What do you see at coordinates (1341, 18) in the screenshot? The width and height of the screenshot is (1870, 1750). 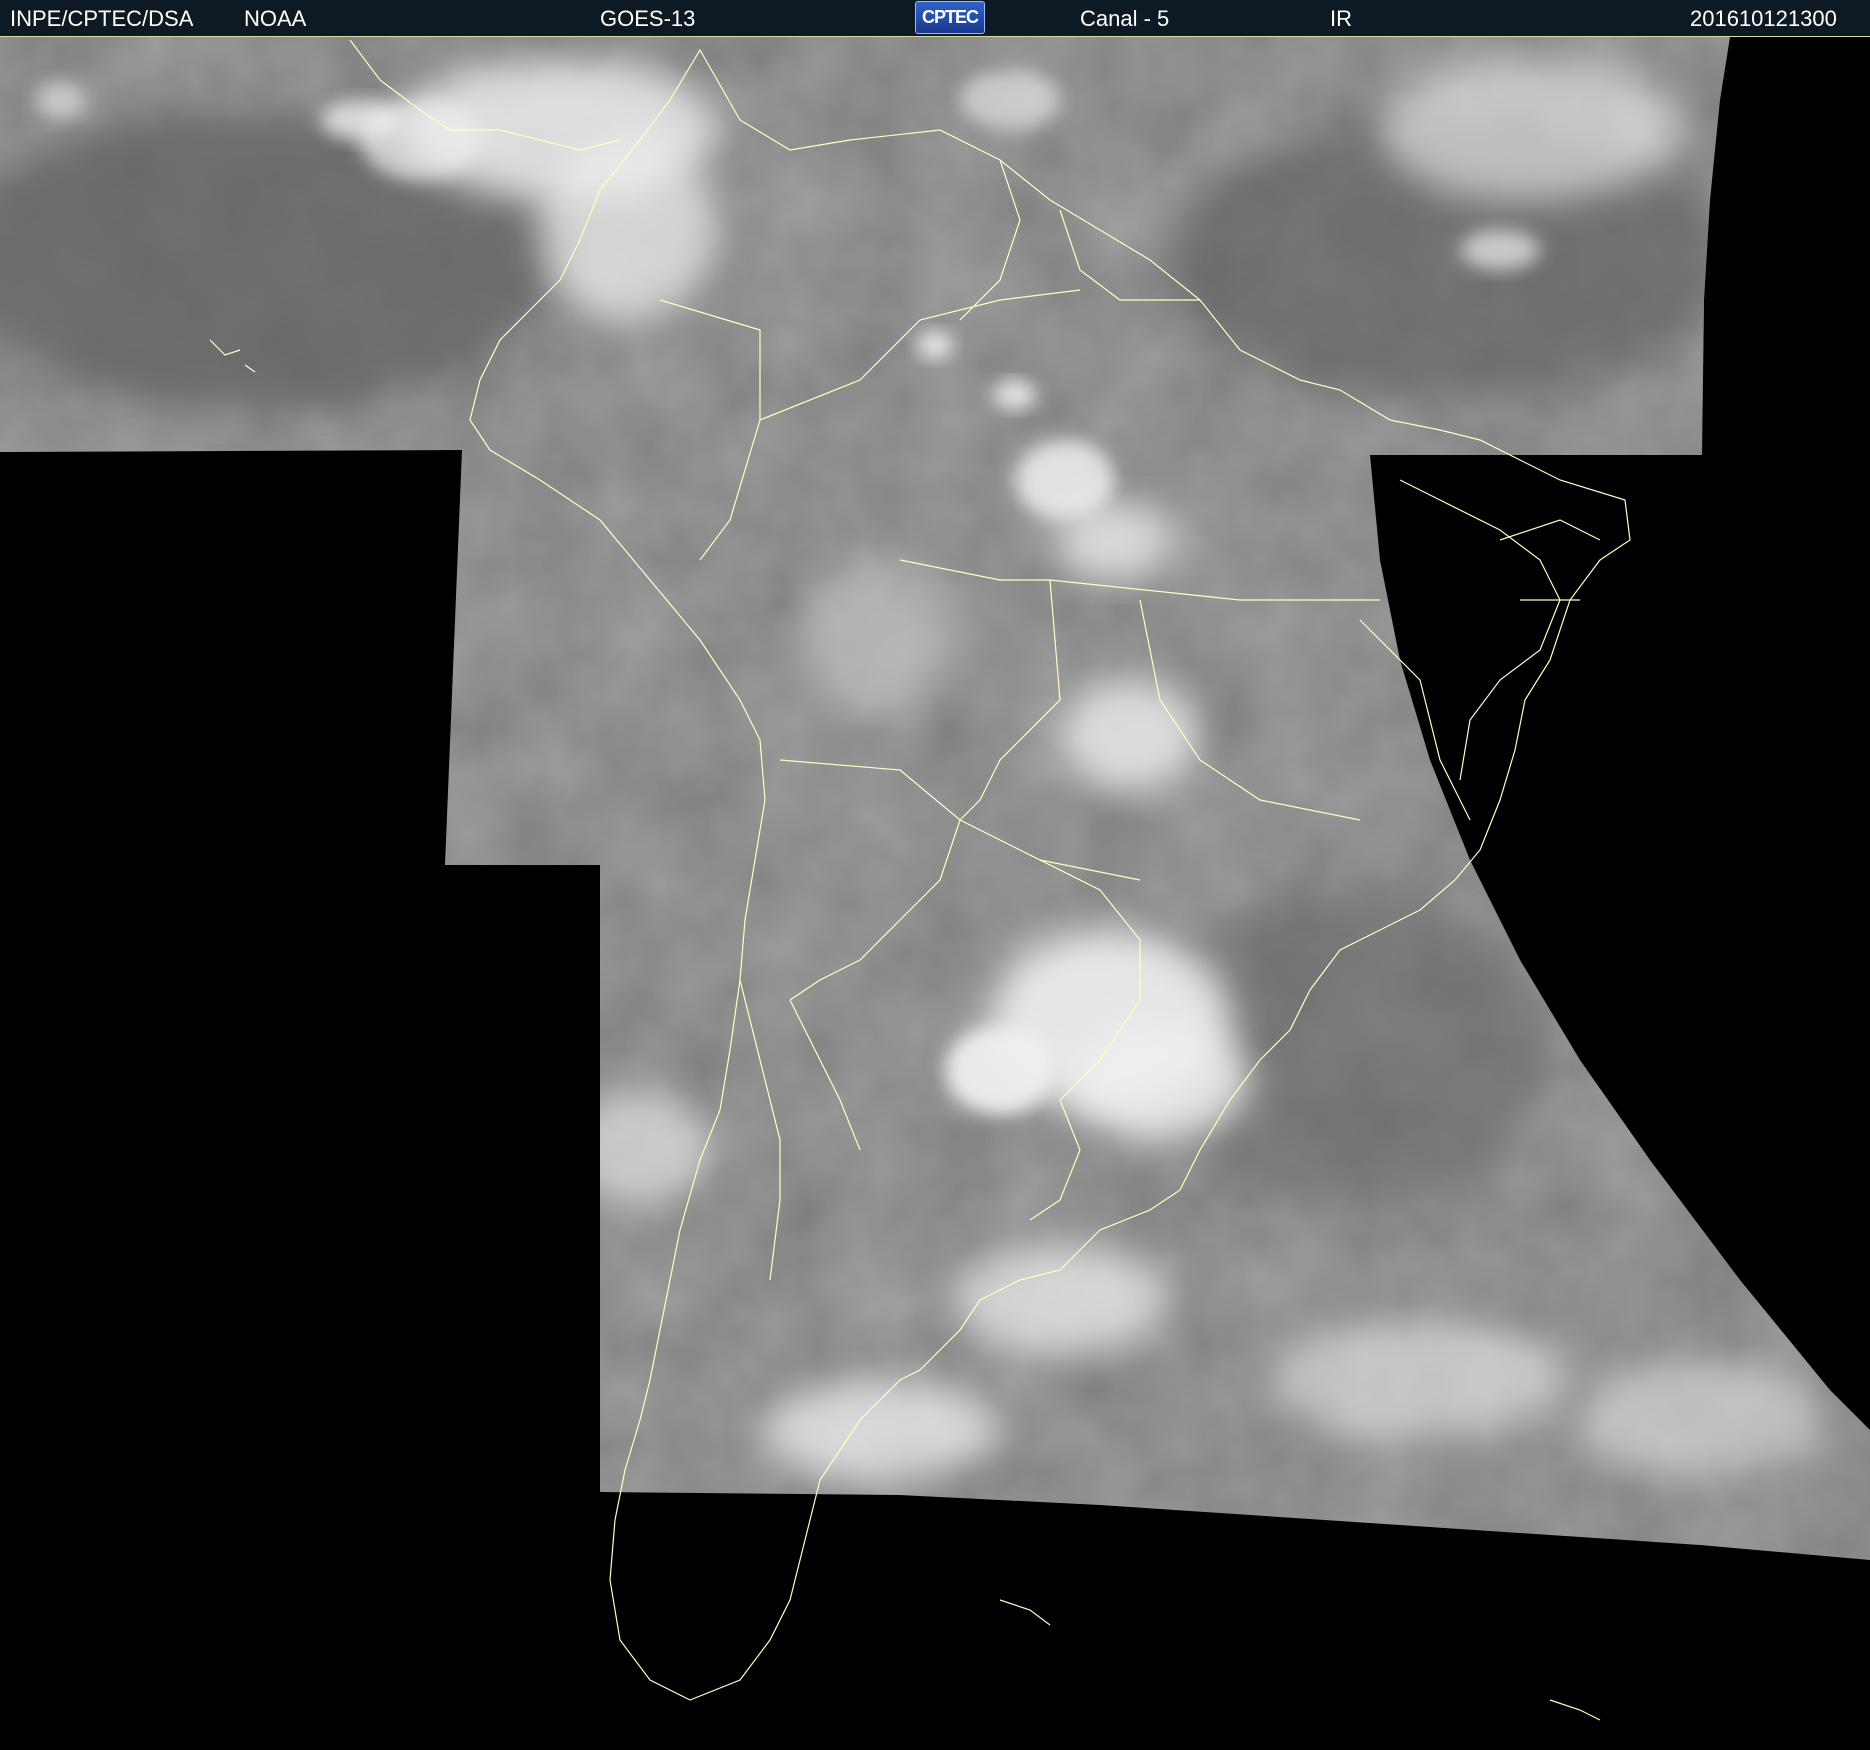 I see `band-label: IR` at bounding box center [1341, 18].